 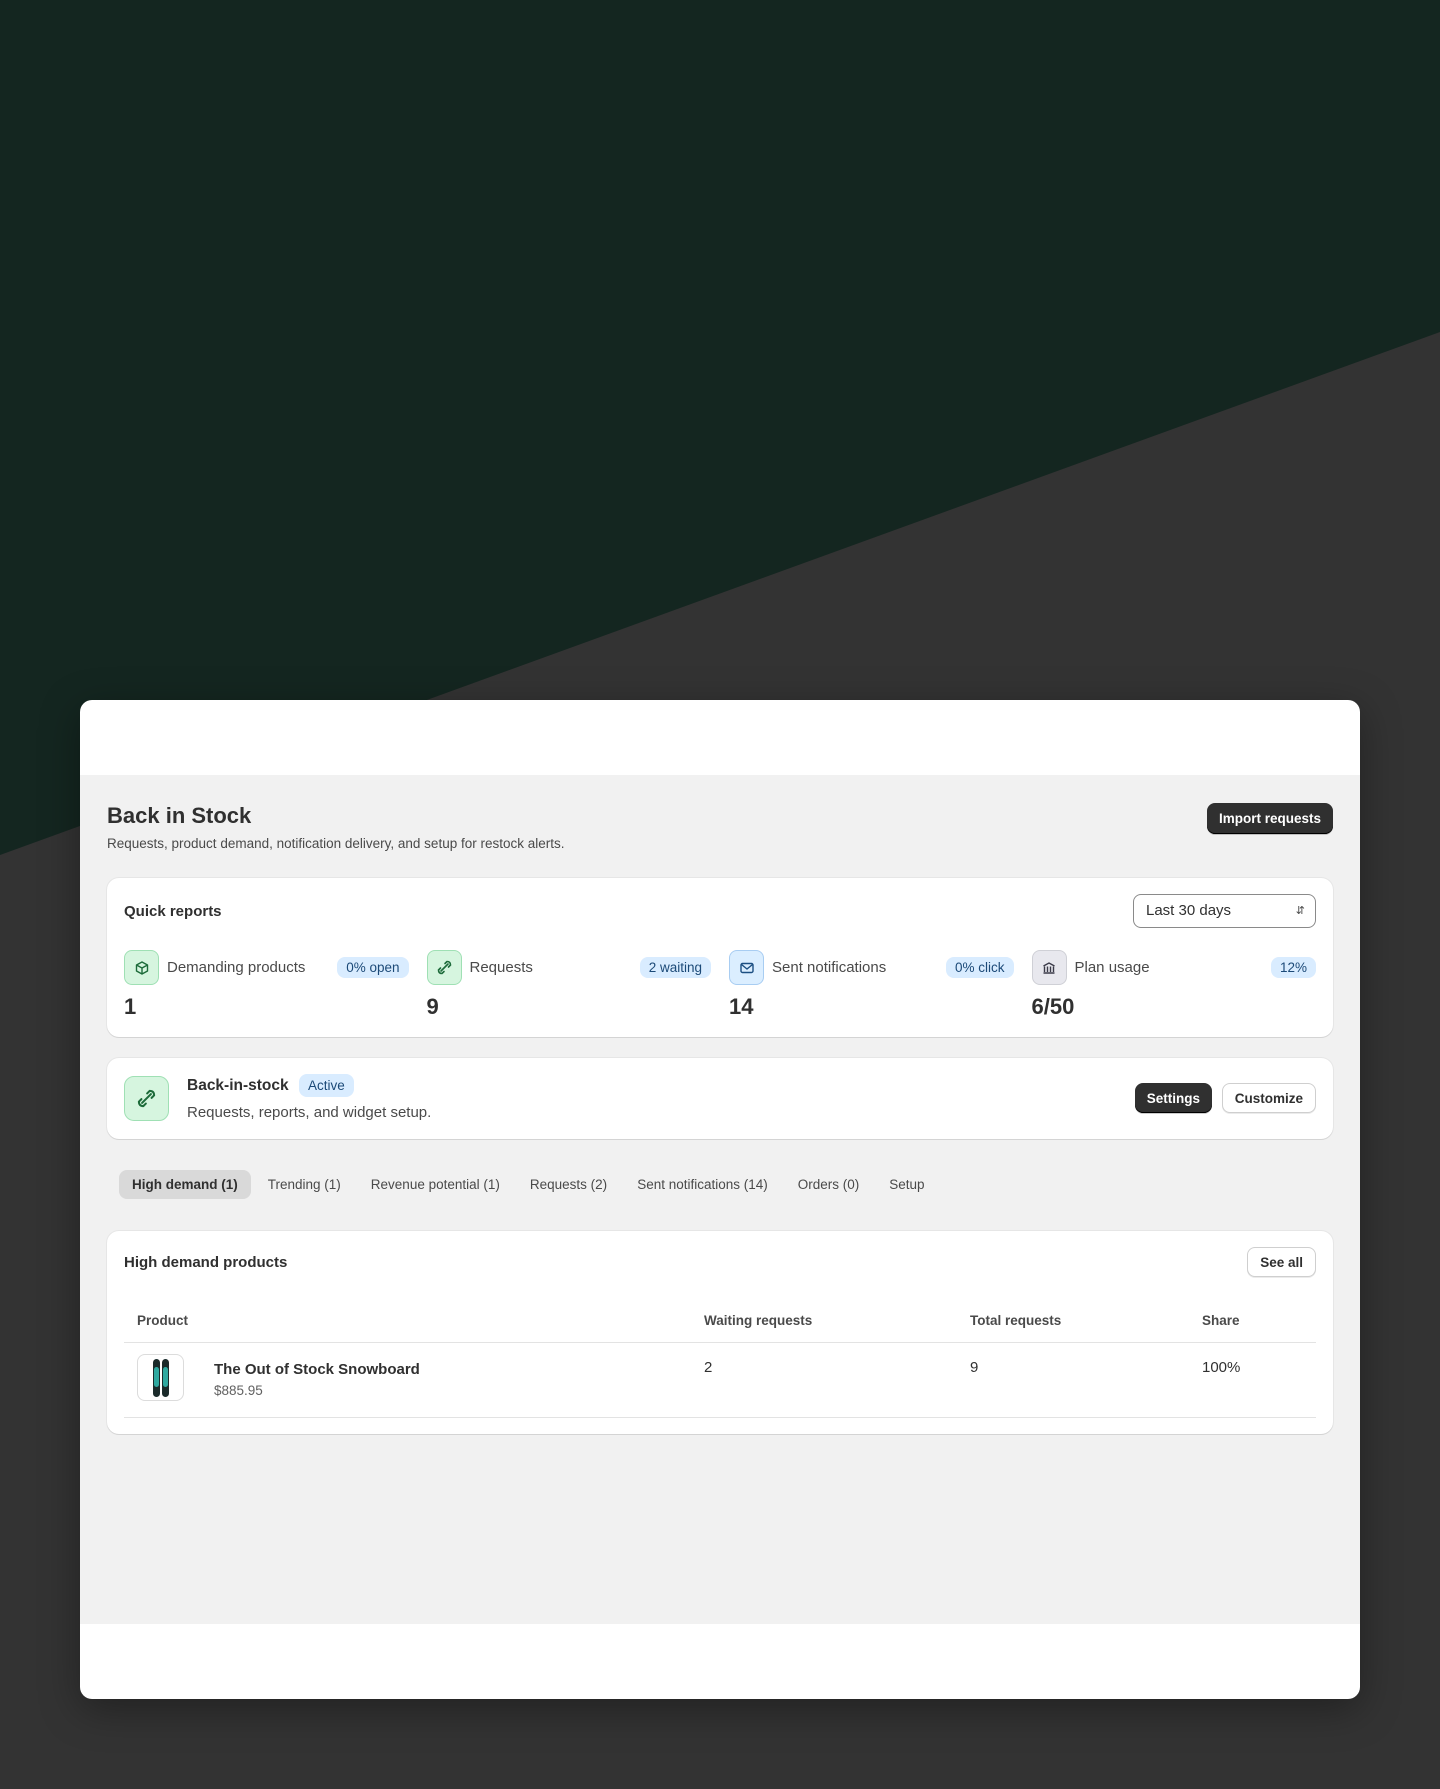 What do you see at coordinates (435, 1184) in the screenshot?
I see `tab-revenue-potential: Revenue potential (1)` at bounding box center [435, 1184].